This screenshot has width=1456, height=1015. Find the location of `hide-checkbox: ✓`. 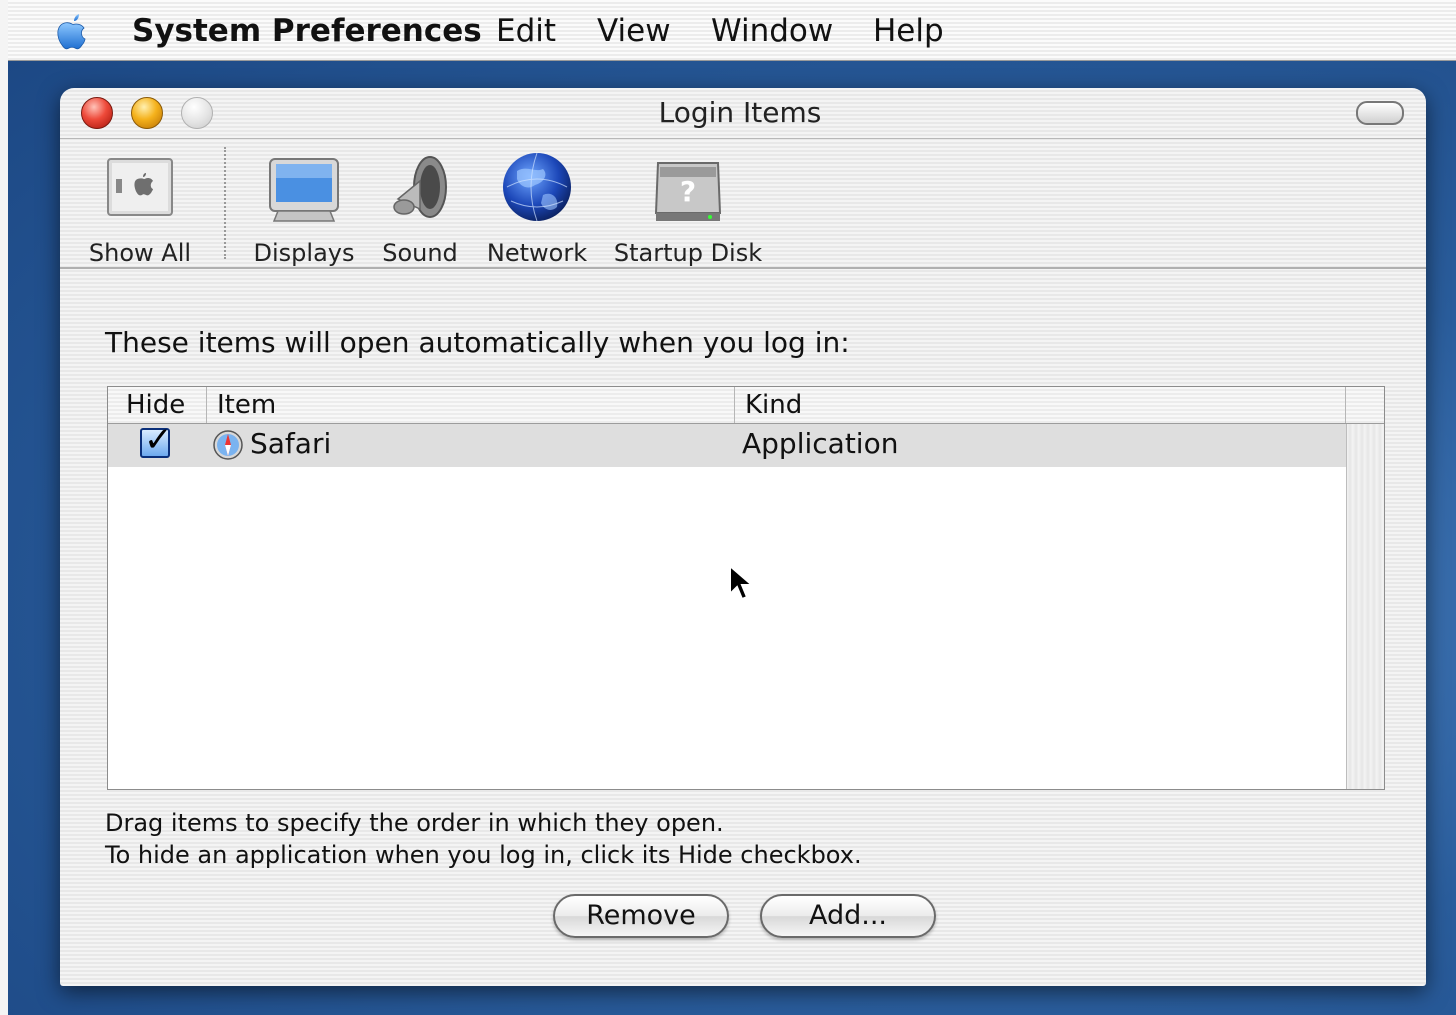

hide-checkbox: ✓ is located at coordinates (156, 440).